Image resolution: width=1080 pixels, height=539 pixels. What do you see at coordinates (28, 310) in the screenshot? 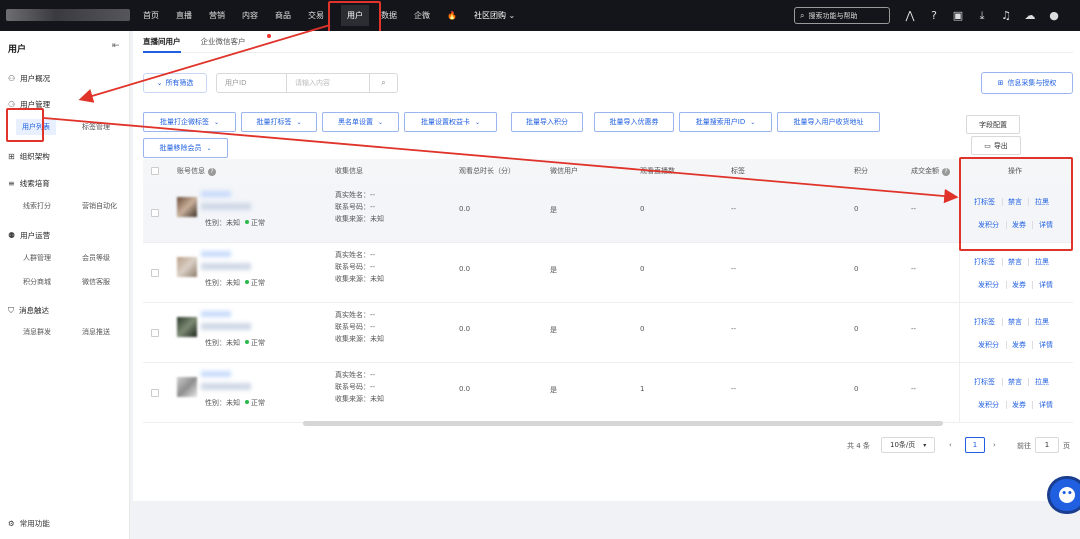
I see `sidebar-group-message: ⛉ 消息触达` at bounding box center [28, 310].